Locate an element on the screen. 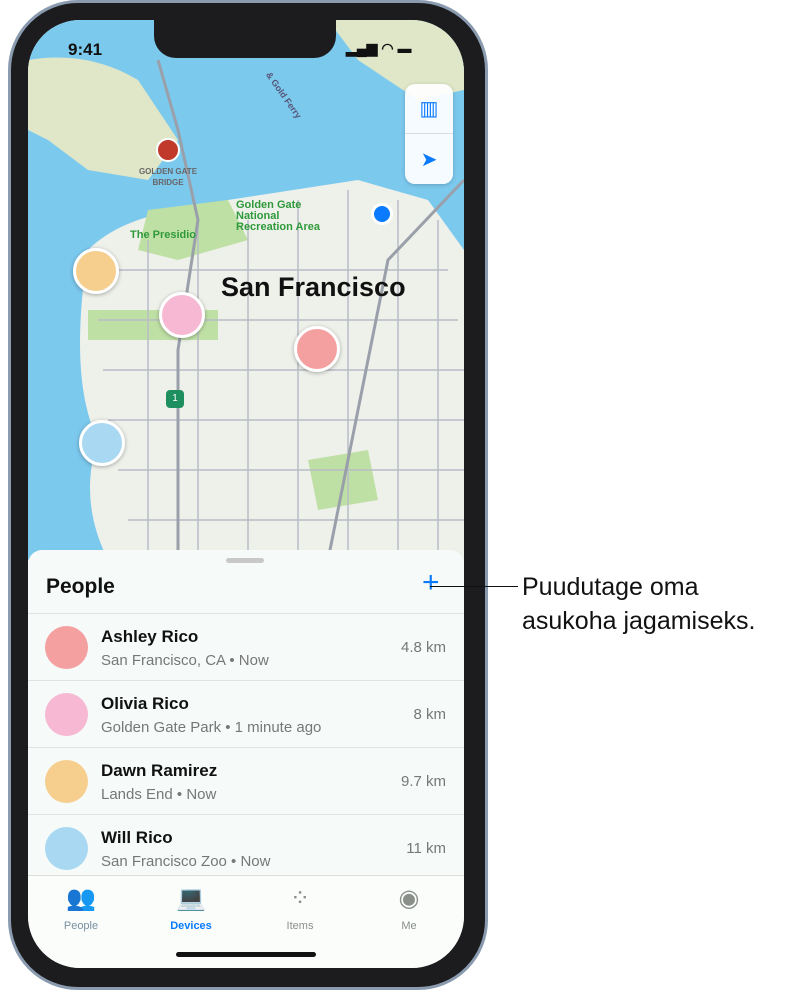 The image size is (806, 990). location-arrow-icon: ➤ is located at coordinates (429, 159).